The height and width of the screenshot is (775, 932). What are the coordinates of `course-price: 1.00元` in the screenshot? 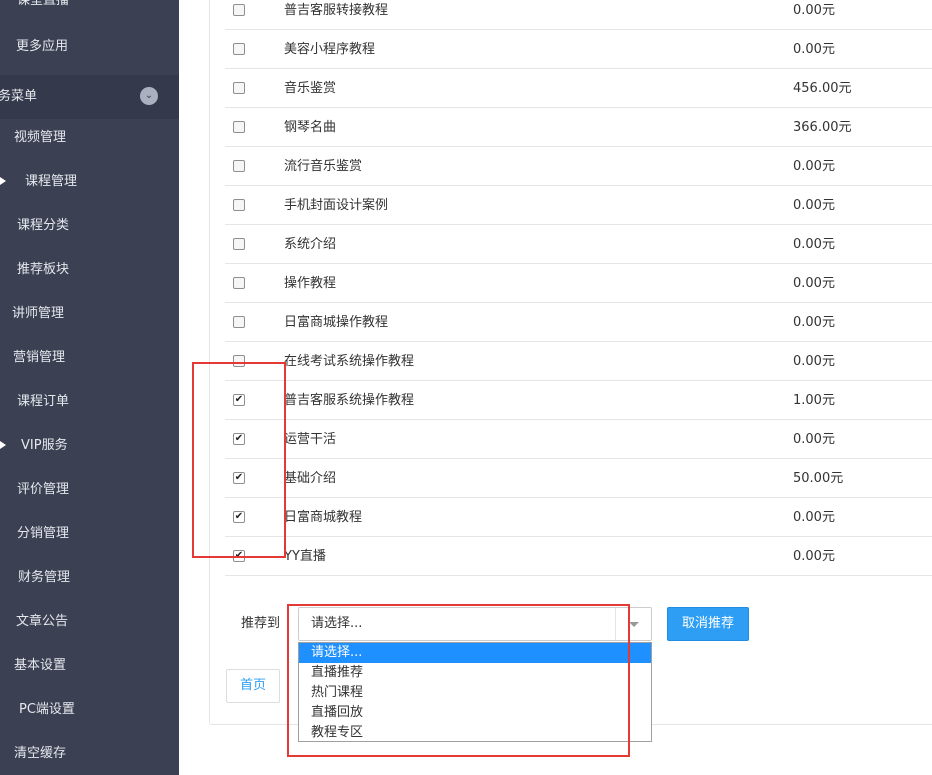 It's located at (814, 400).